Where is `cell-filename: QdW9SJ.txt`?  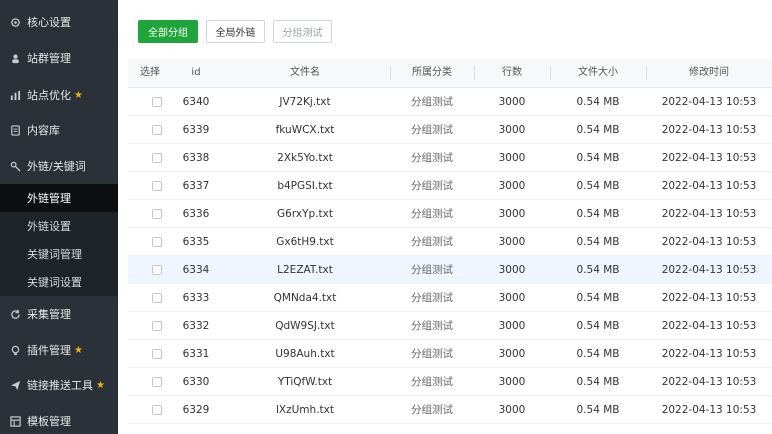
cell-filename: QdW9SJ.txt is located at coordinates (305, 326).